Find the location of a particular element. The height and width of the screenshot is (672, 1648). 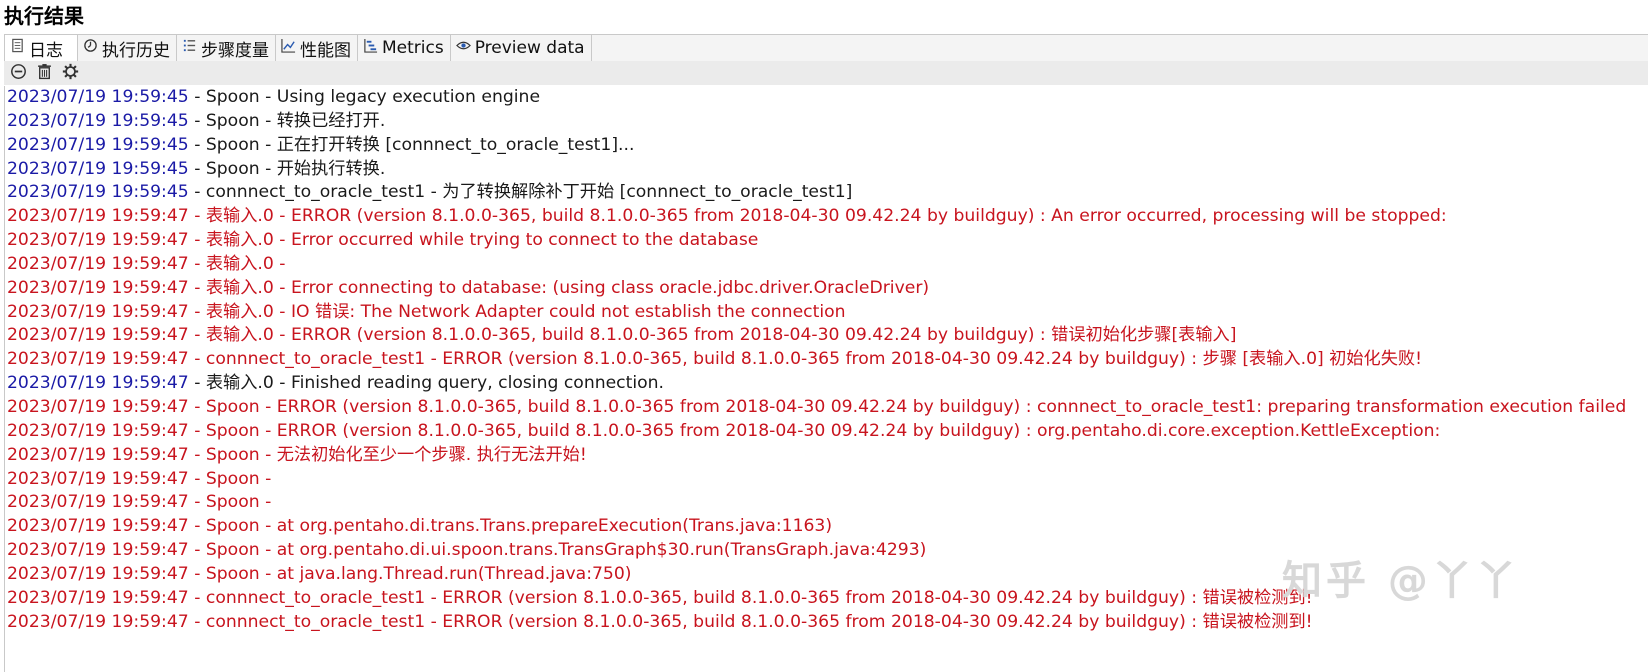

log-line-error: 2023/07/19 19:59:47 - 表输入.0 - is located at coordinates (826, 265).